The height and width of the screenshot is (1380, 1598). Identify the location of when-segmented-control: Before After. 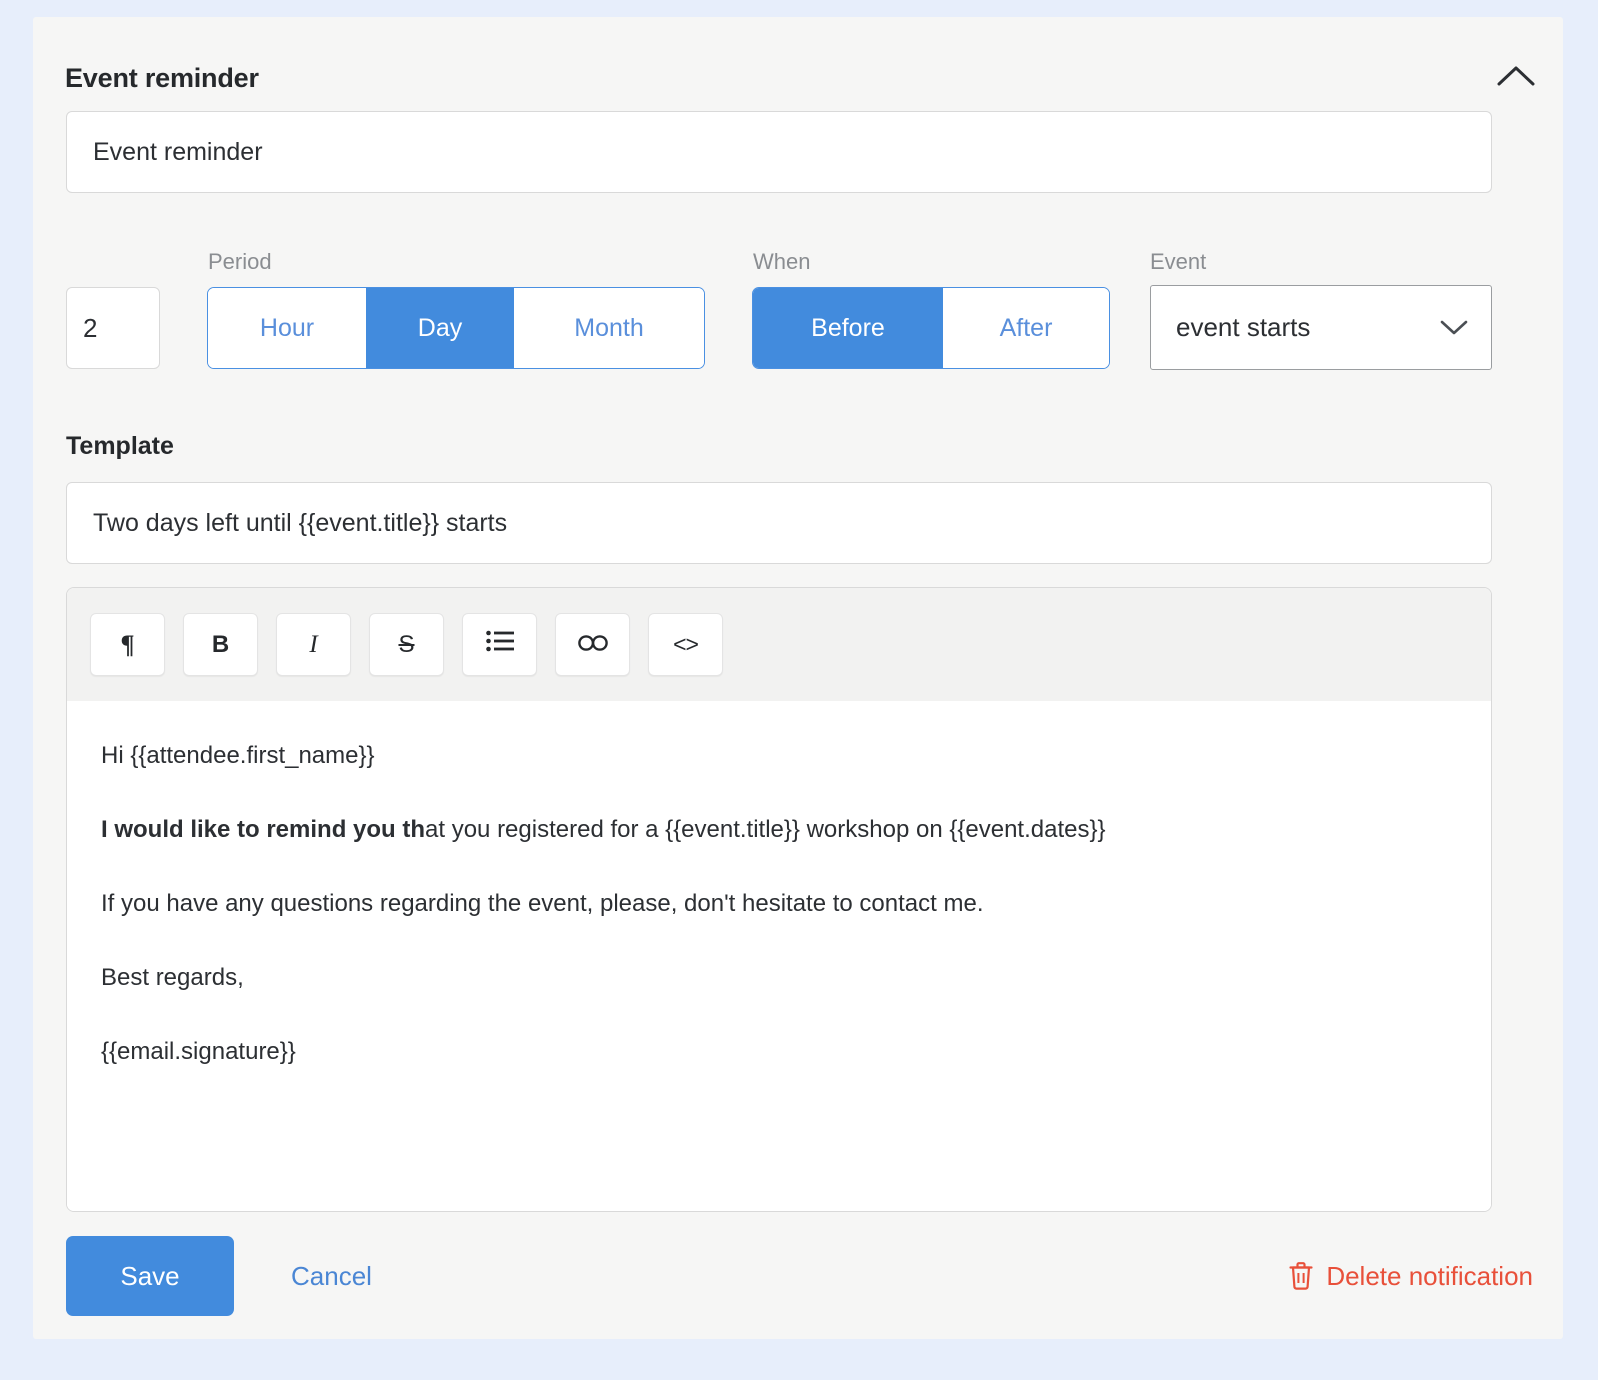
(931, 328).